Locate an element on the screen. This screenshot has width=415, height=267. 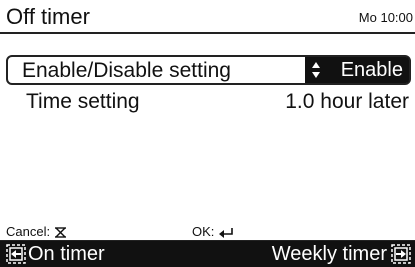
enable-disable-setting-row: Enable/Disable setting Enable is located at coordinates (208, 70).